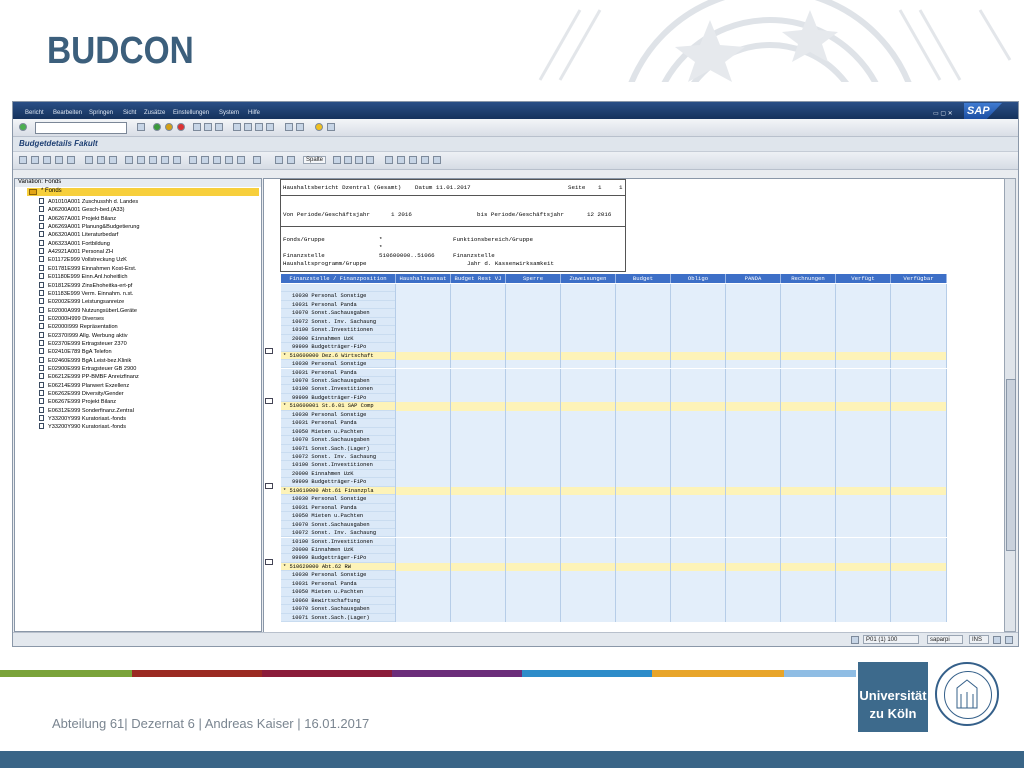 The height and width of the screenshot is (768, 1024). What do you see at coordinates (81, 394) in the screenshot?
I see `tree-item: E06262E999 Diversity/Gender` at bounding box center [81, 394].